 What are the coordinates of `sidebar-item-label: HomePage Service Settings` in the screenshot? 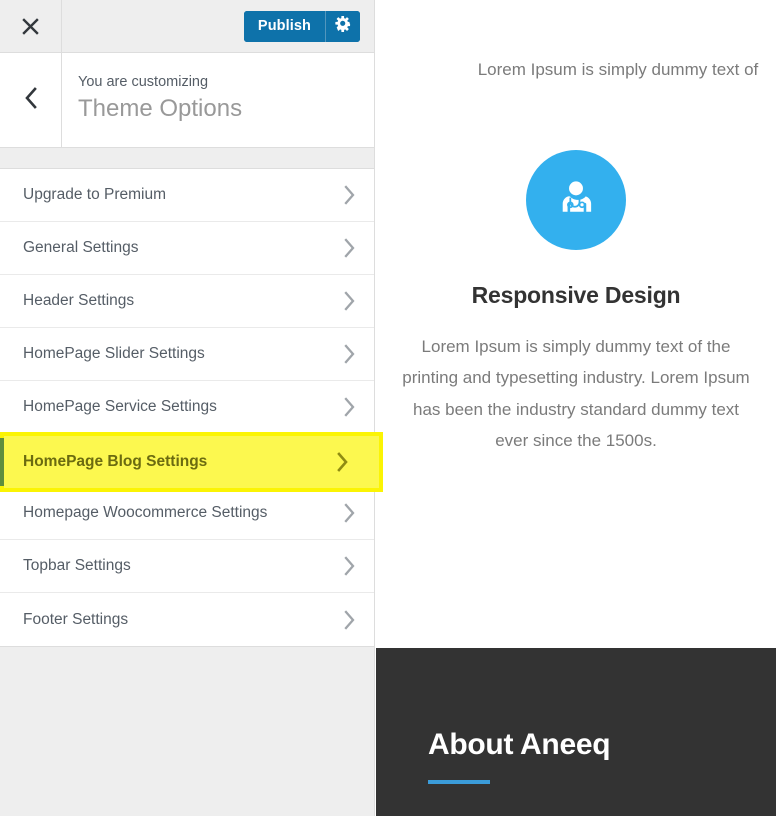 It's located at (120, 407).